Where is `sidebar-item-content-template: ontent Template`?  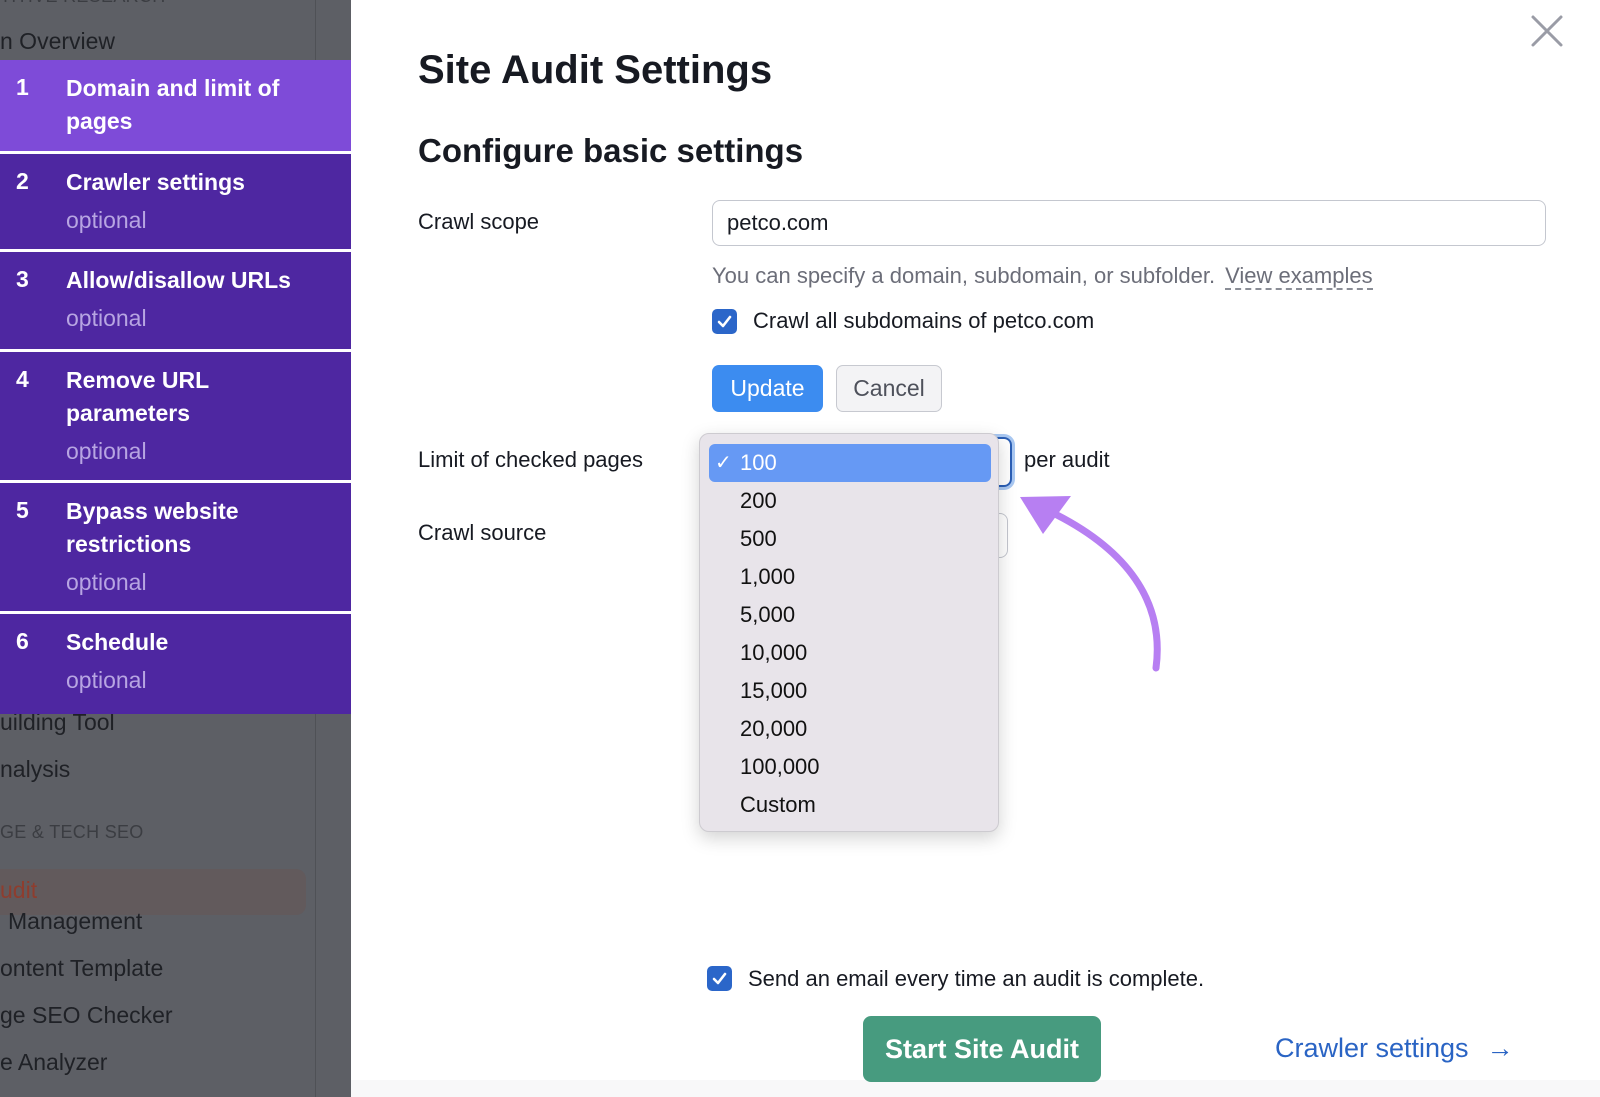 sidebar-item-content-template: ontent Template is located at coordinates (81, 968).